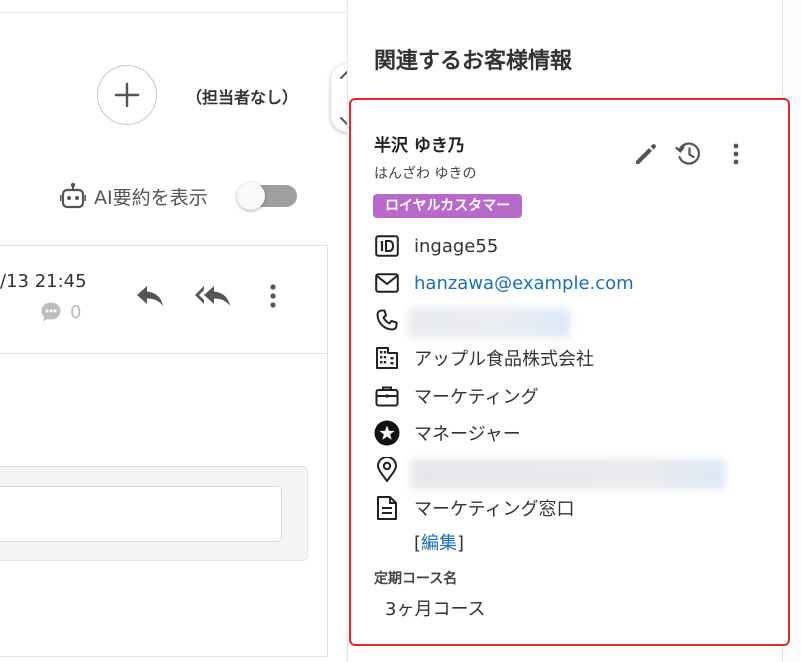 The height and width of the screenshot is (662, 801). Describe the element at coordinates (267, 196) in the screenshot. I see `ai-summary-toggle` at that location.